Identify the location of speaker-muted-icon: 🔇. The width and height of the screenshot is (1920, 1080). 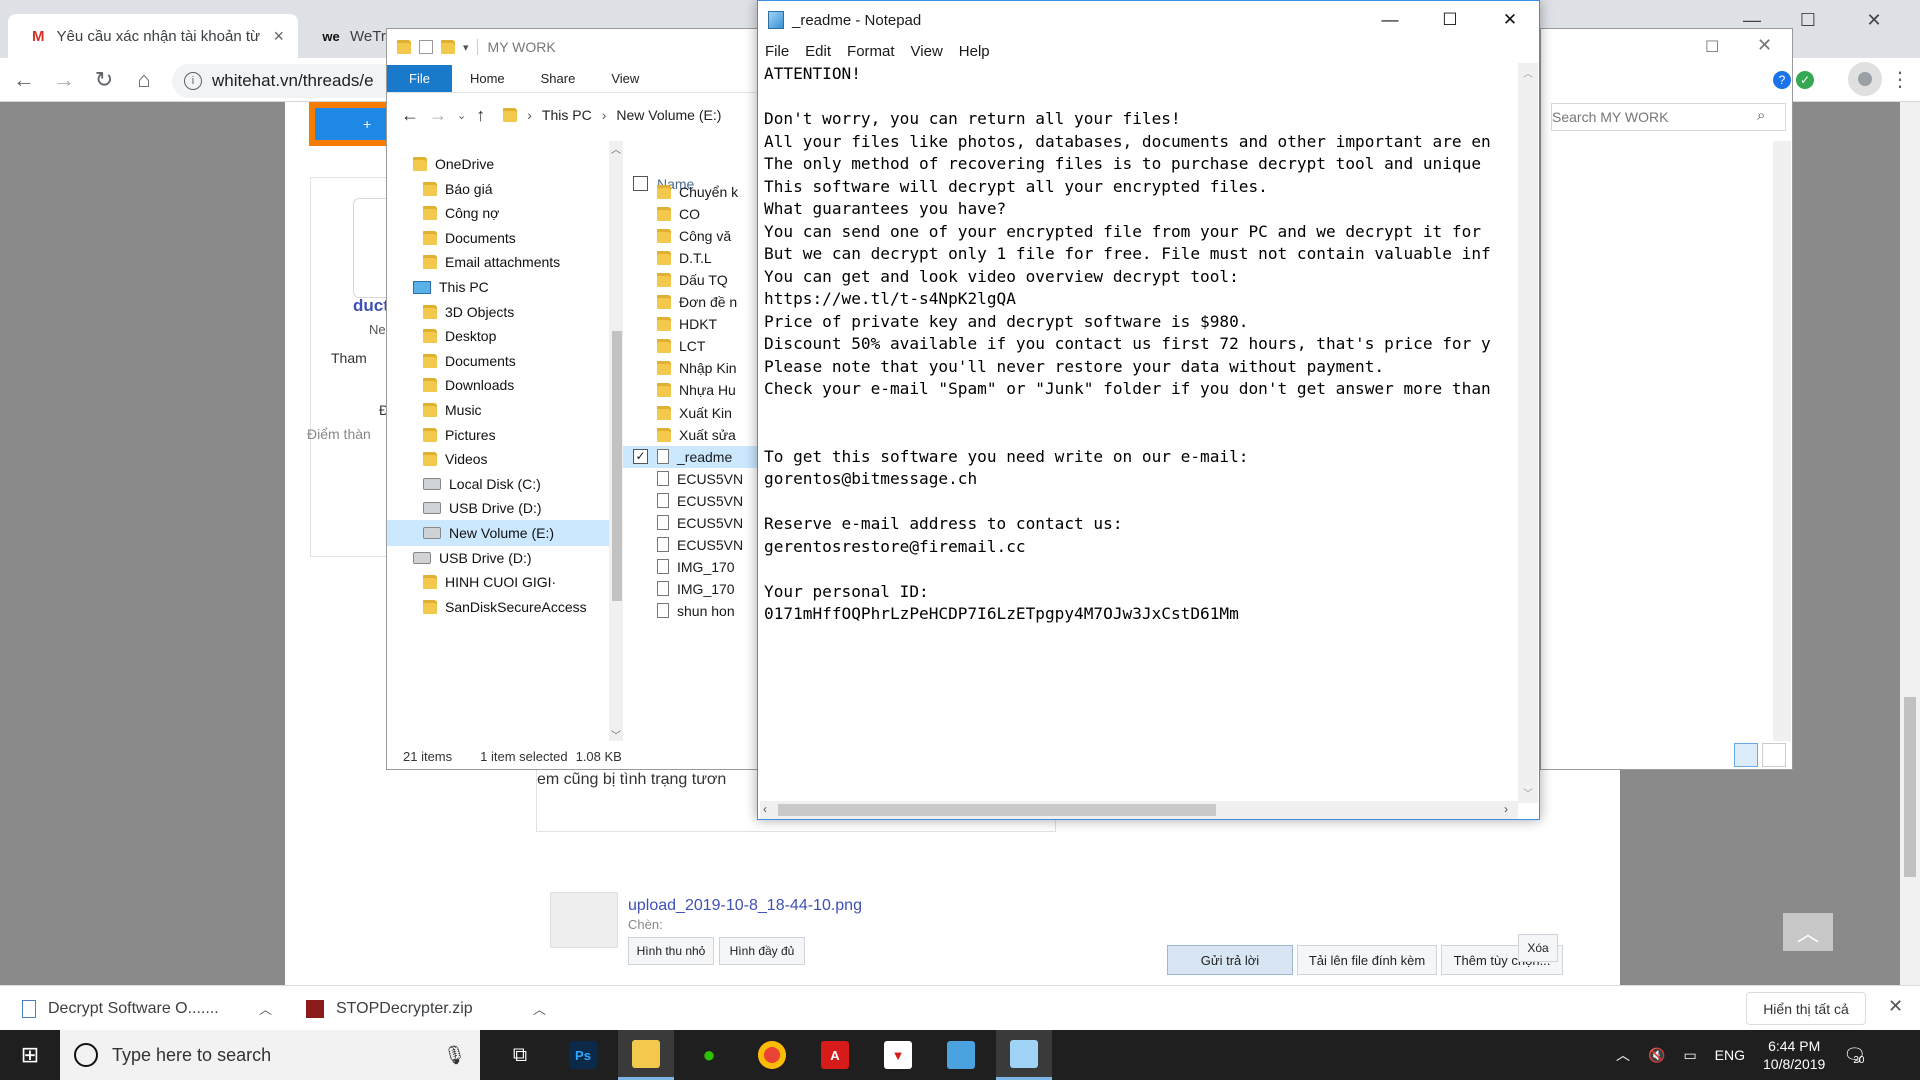
(1656, 1055).